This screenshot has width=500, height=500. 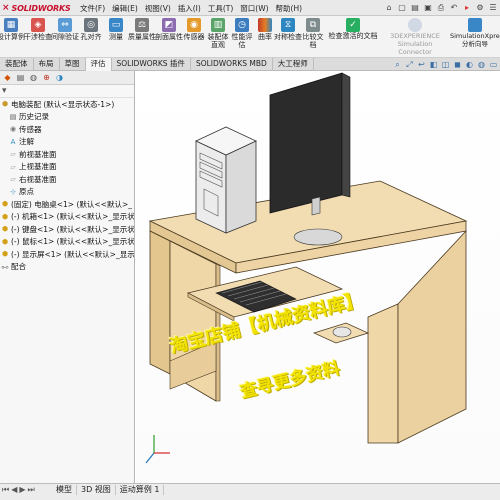 What do you see at coordinates (116, 29) in the screenshot?
I see `measure-button: ▭ 测量` at bounding box center [116, 29].